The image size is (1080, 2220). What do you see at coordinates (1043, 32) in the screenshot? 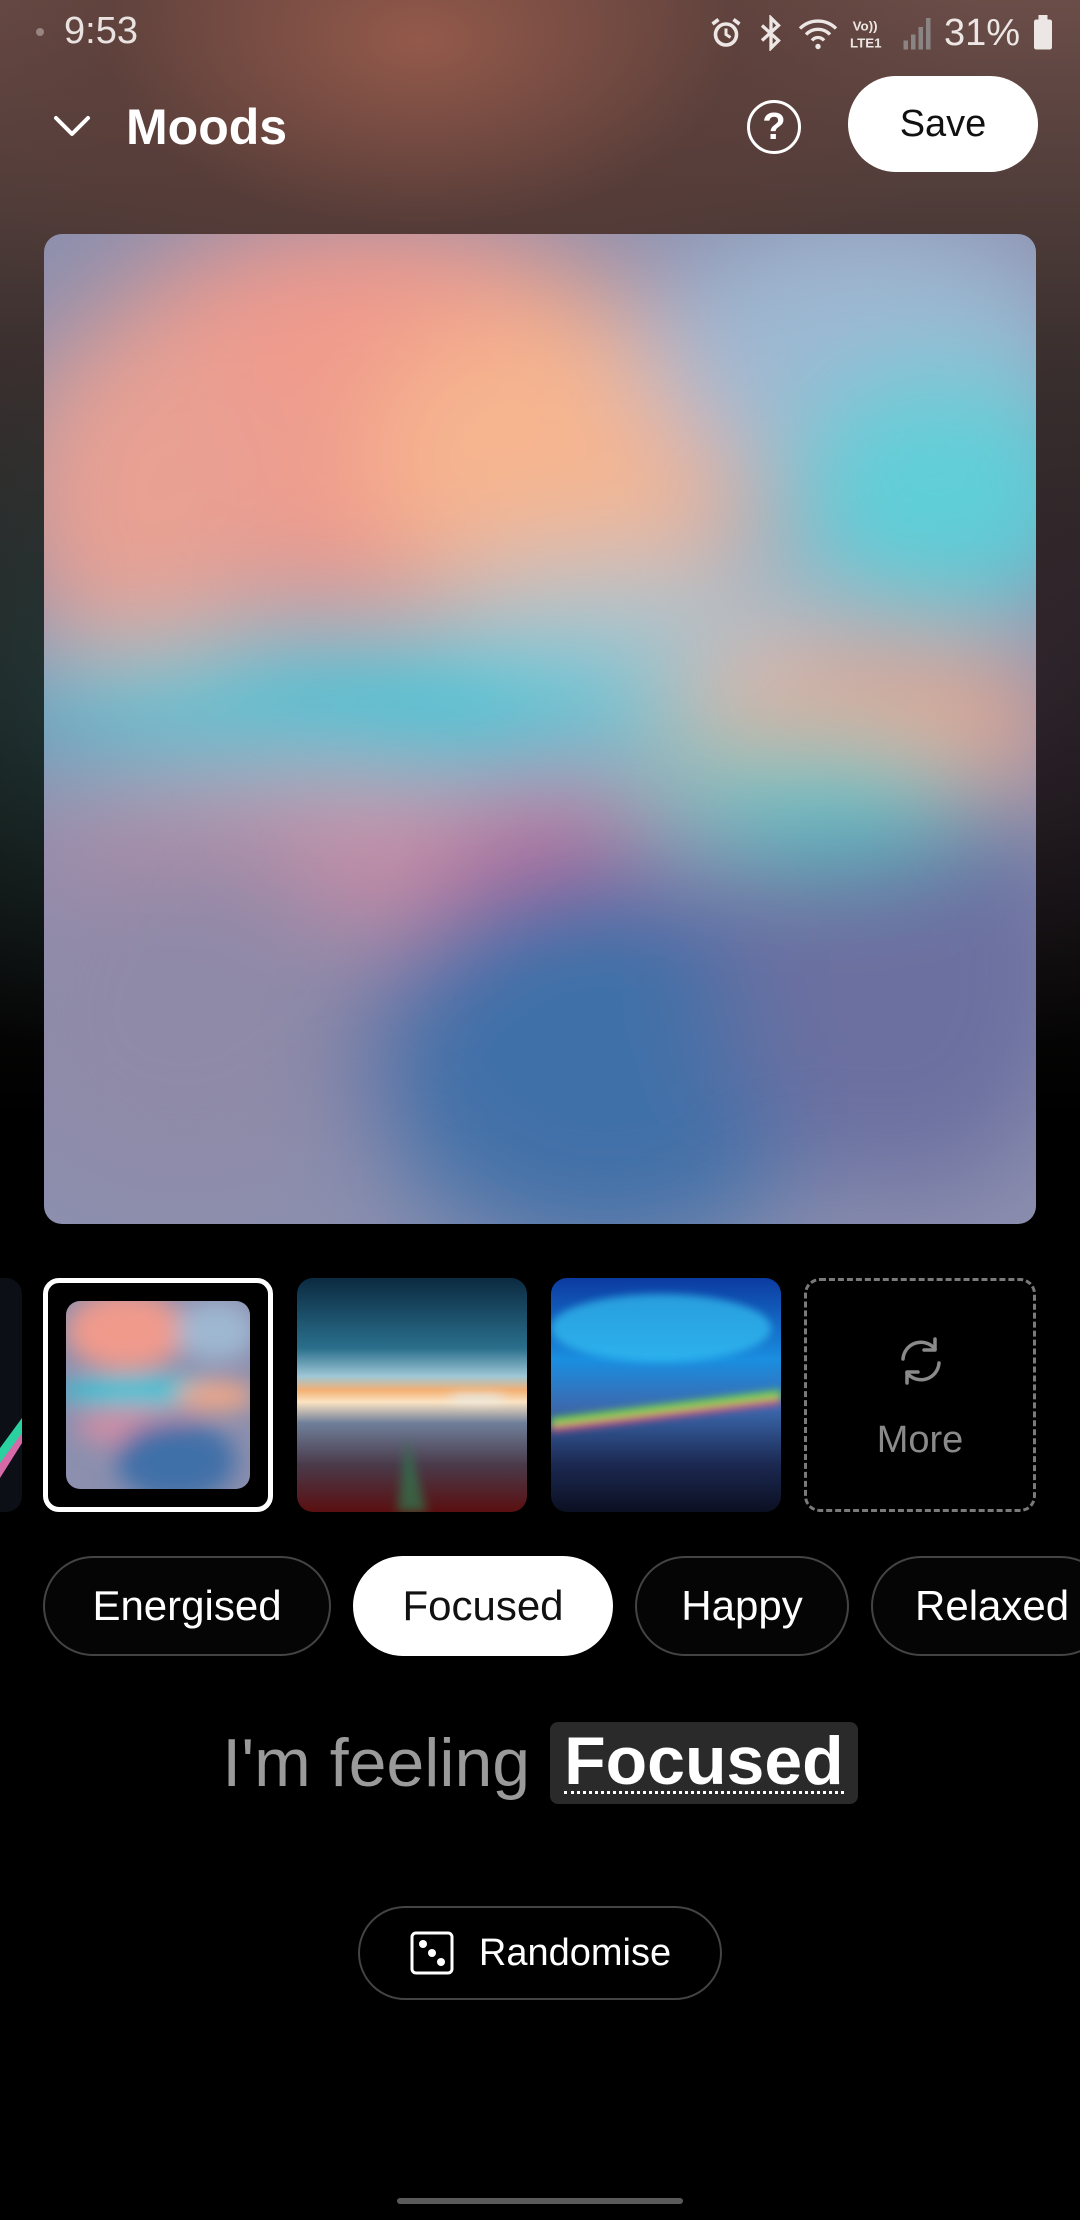
I see `battery-icon` at bounding box center [1043, 32].